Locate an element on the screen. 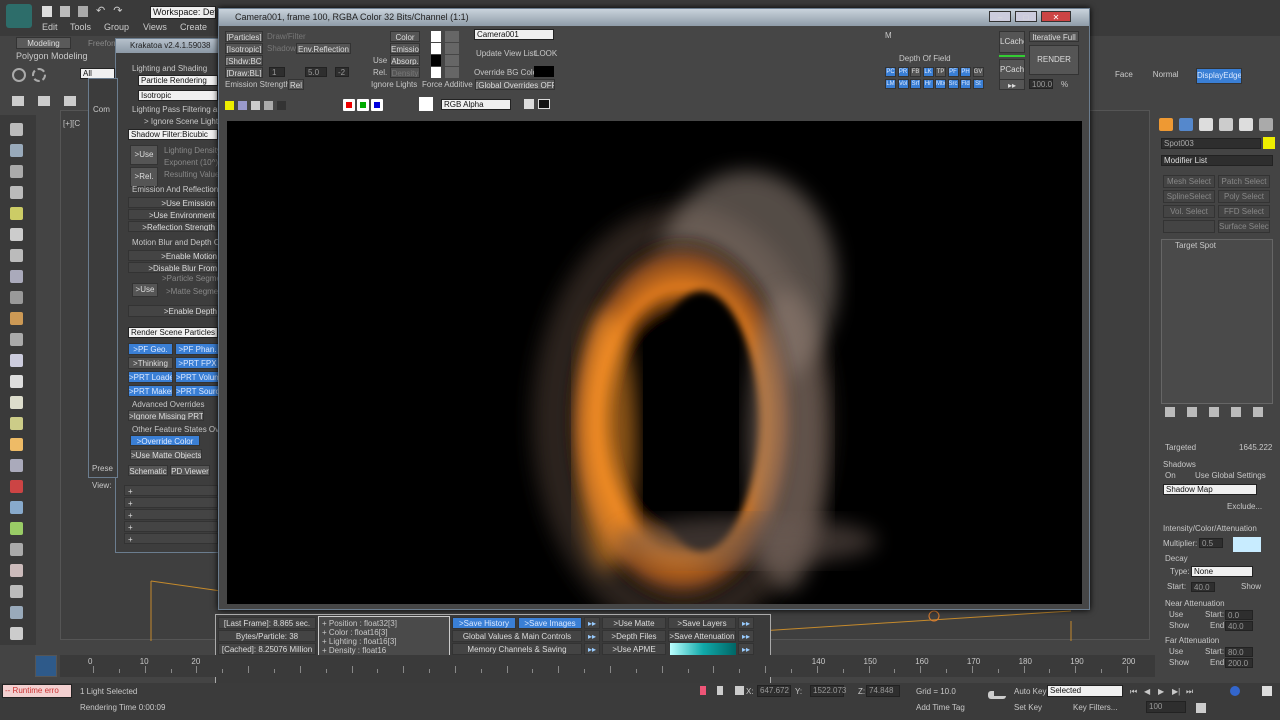  next-frame-icon: ▶| is located at coordinates (1178, 692).